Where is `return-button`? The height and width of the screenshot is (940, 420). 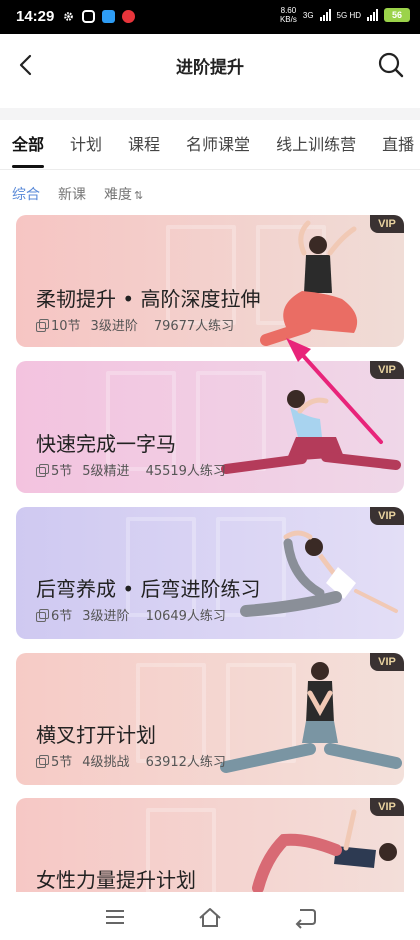 return-button is located at coordinates (305, 917).